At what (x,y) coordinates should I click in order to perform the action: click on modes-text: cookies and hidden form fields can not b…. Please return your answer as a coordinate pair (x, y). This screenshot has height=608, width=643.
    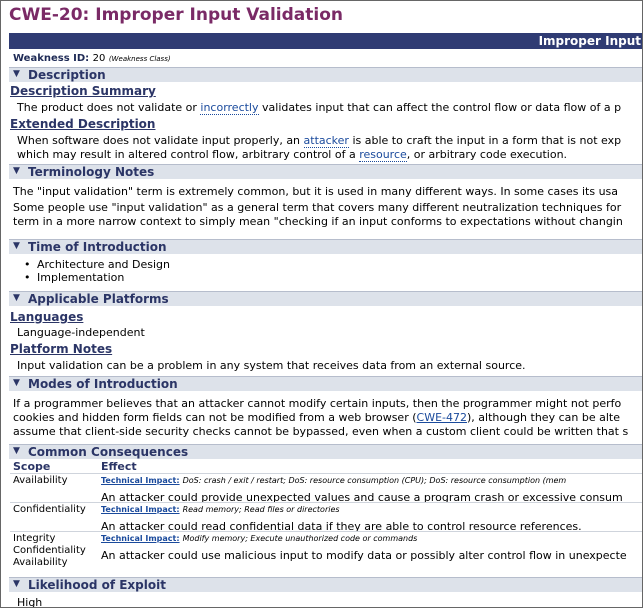
    Looking at the image, I should click on (316, 417).